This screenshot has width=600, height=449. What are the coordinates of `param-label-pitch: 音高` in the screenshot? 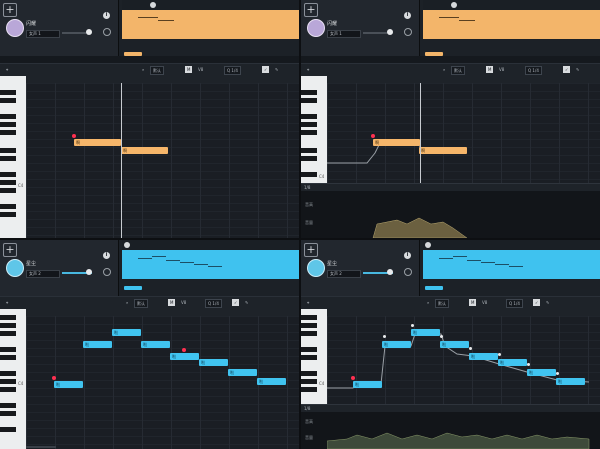 It's located at (309, 205).